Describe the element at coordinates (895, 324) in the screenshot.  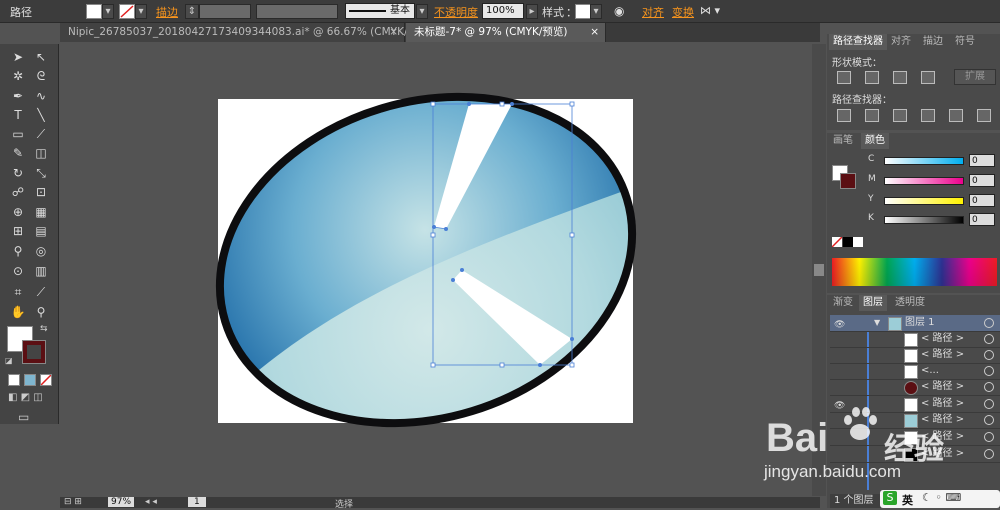
I see `layer-thumbnail` at that location.